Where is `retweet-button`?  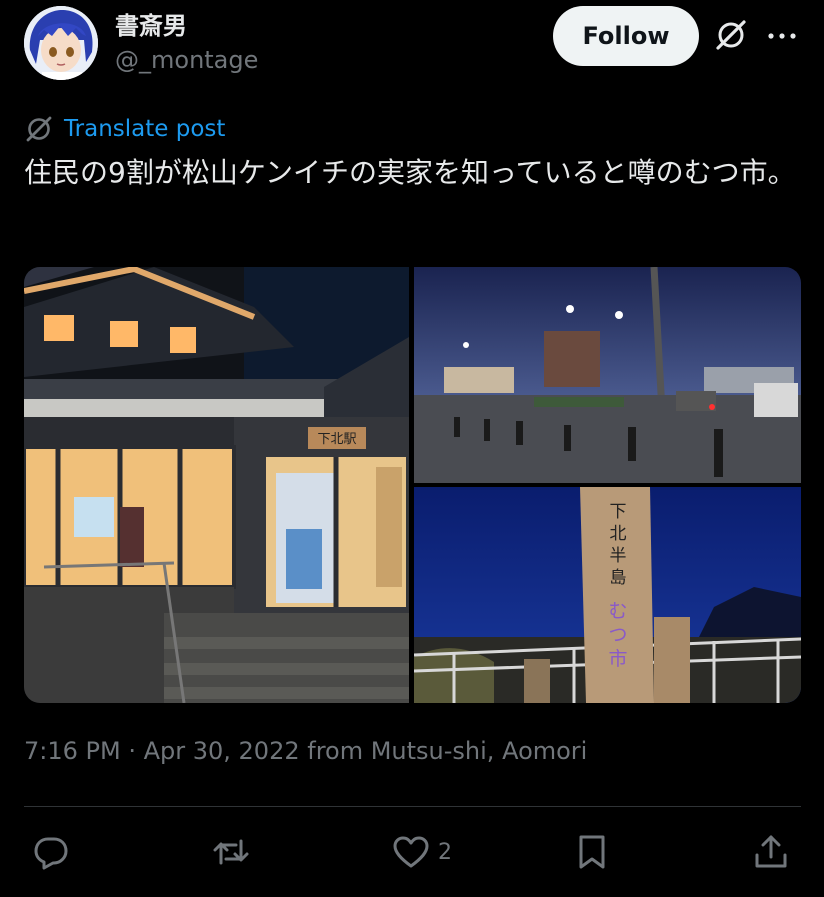
retweet-button is located at coordinates (231, 852).